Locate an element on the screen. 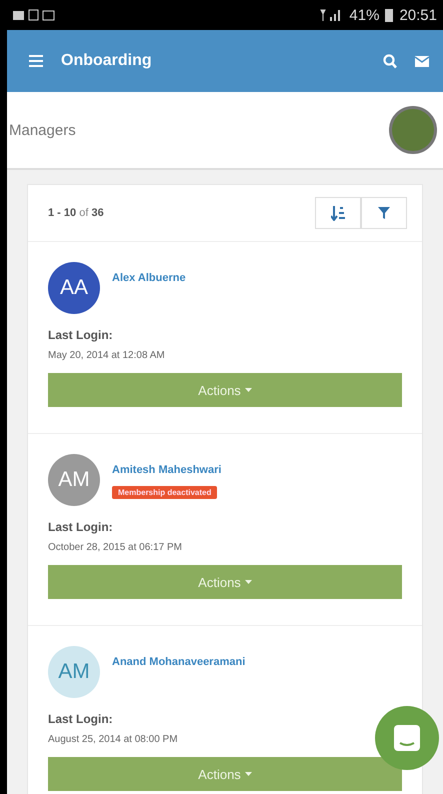 The width and height of the screenshot is (443, 794). section-title: Managers is located at coordinates (42, 130).